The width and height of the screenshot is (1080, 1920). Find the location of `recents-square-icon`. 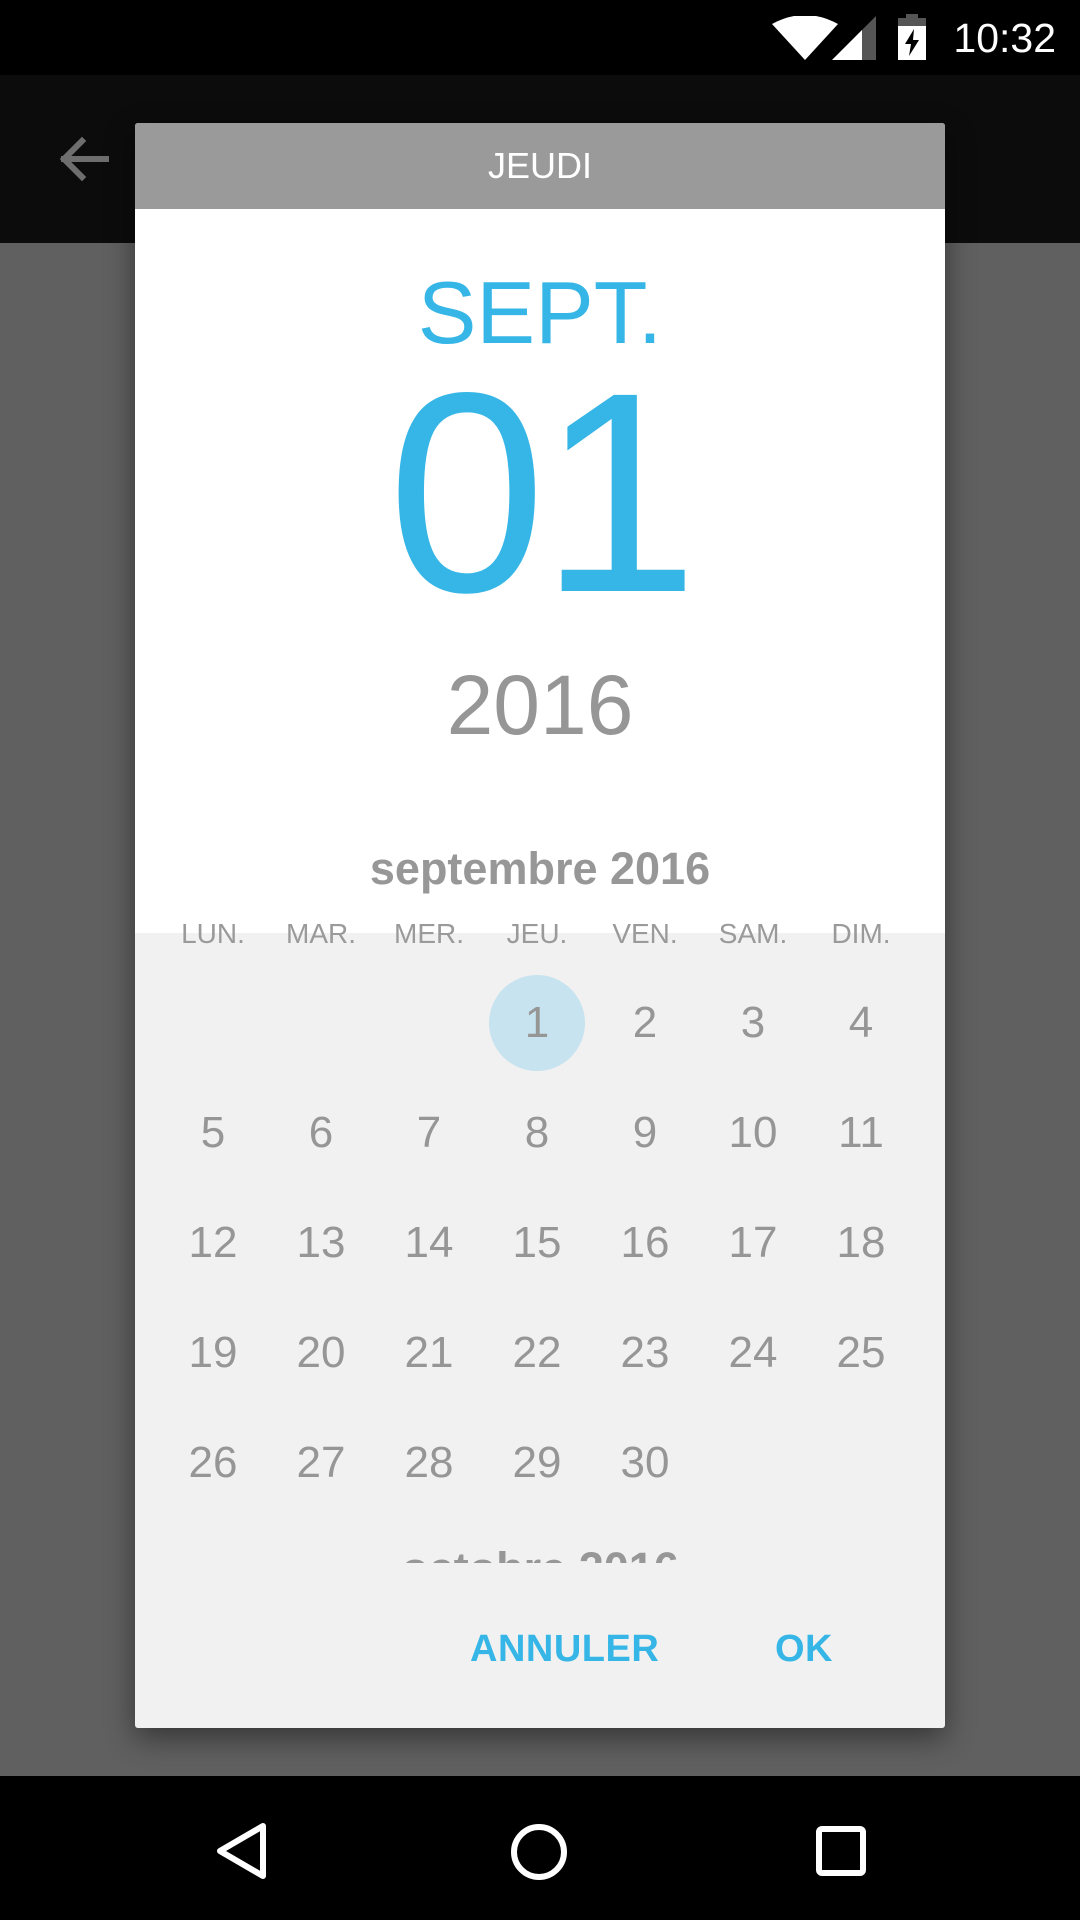

recents-square-icon is located at coordinates (841, 1851).